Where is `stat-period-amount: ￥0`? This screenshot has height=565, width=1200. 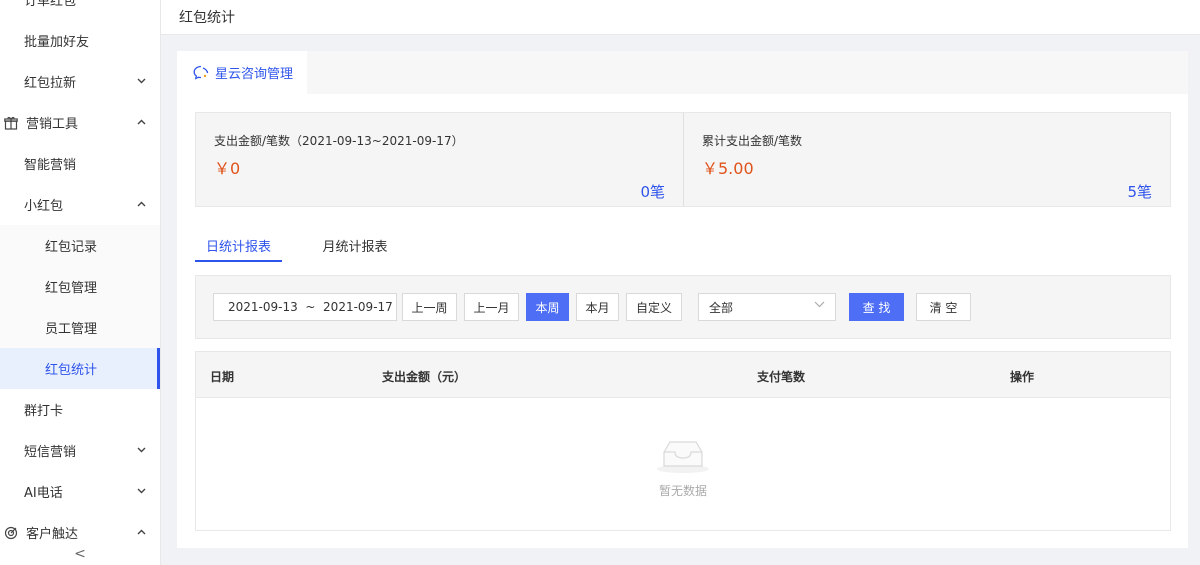
stat-period-amount: ￥0 is located at coordinates (227, 168).